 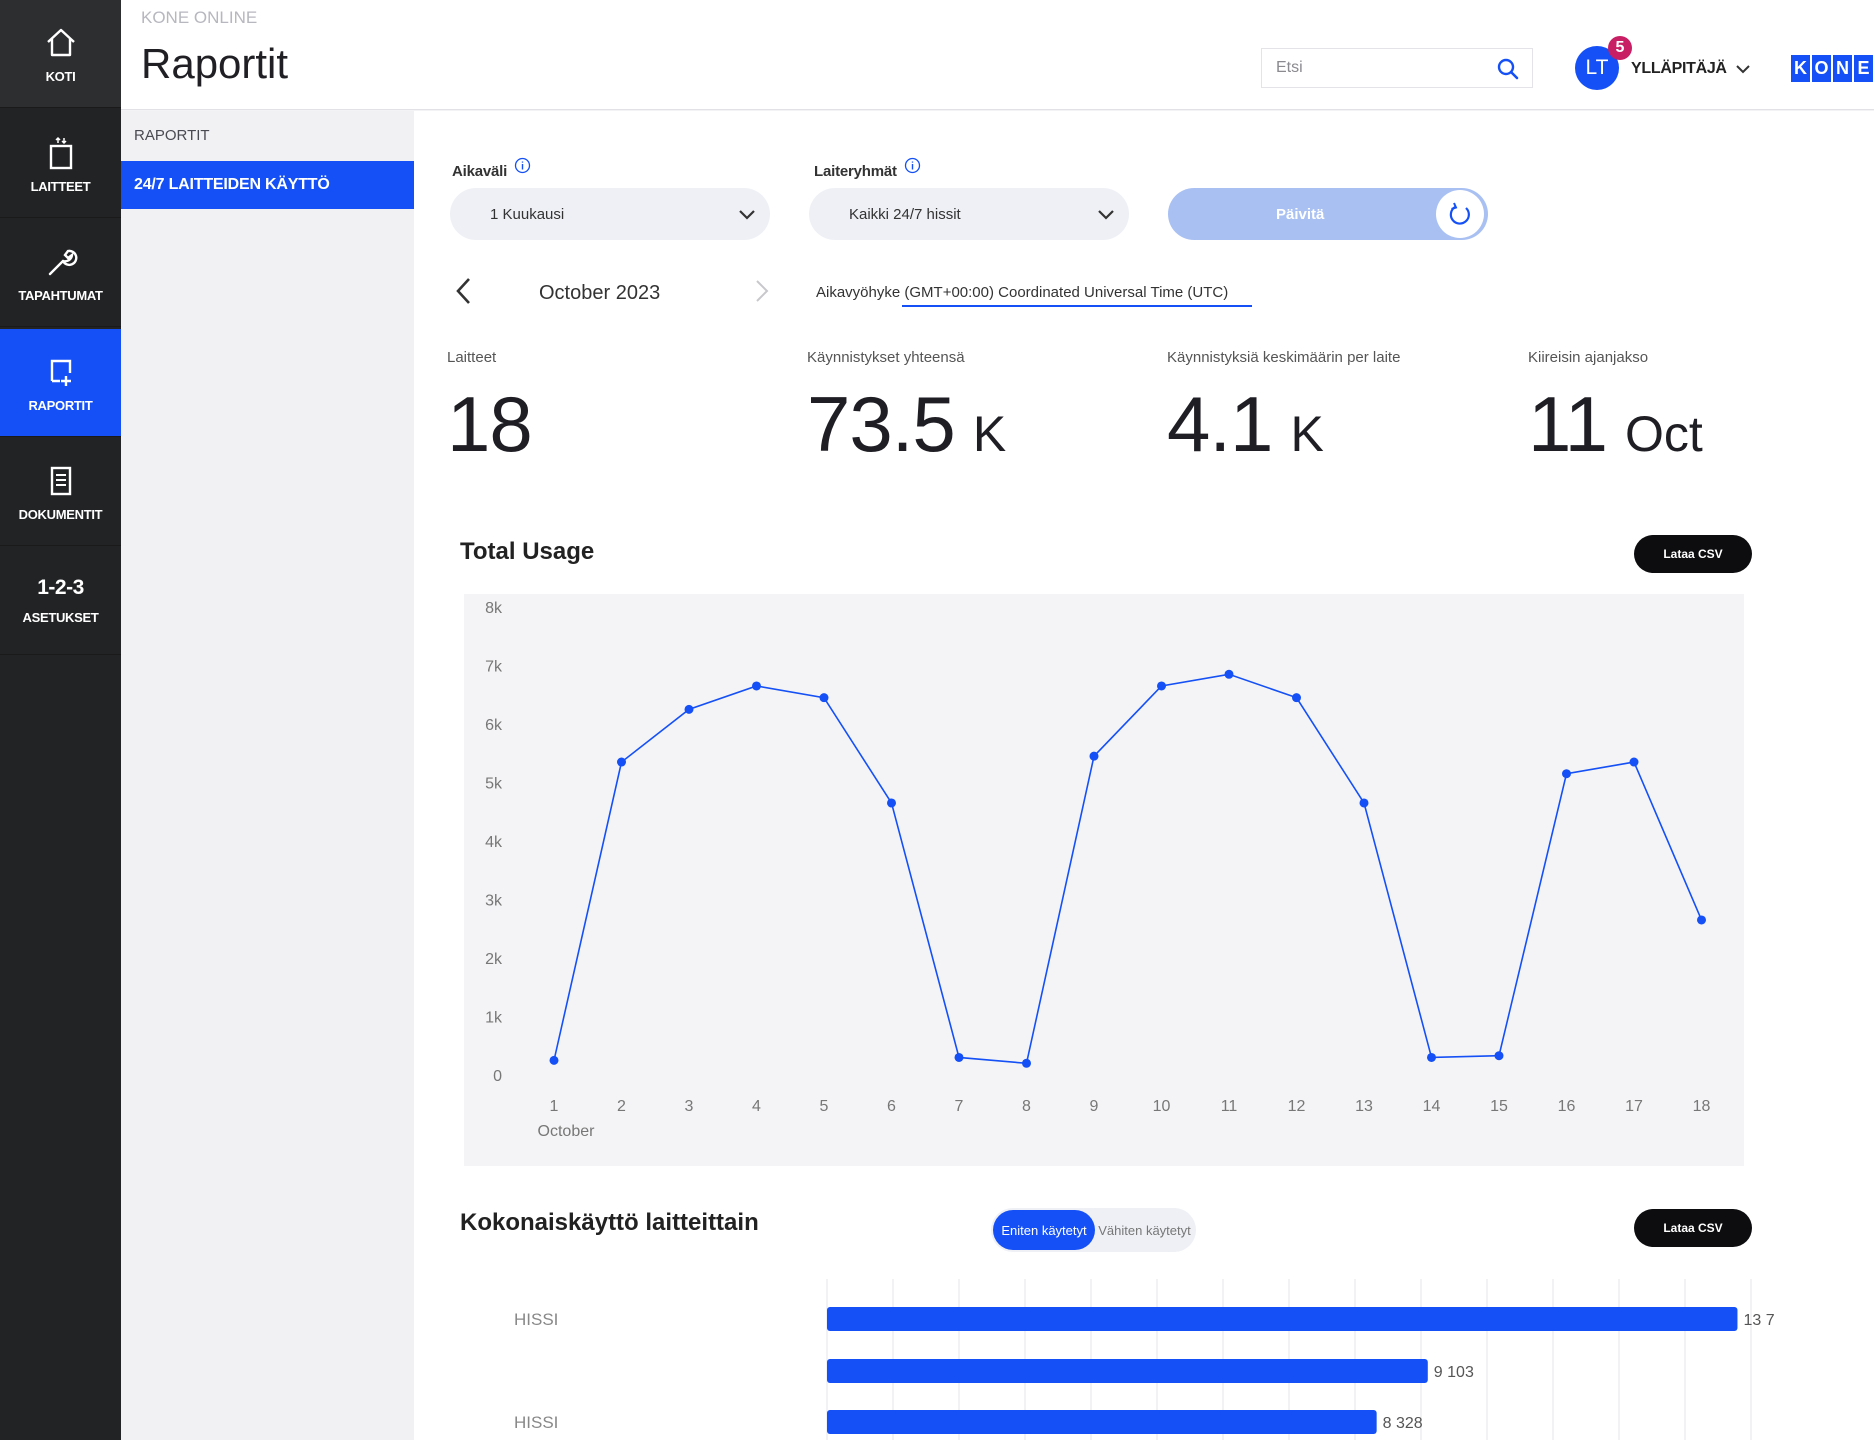 What do you see at coordinates (527, 551) in the screenshot?
I see `total-usage-title: Total Usage` at bounding box center [527, 551].